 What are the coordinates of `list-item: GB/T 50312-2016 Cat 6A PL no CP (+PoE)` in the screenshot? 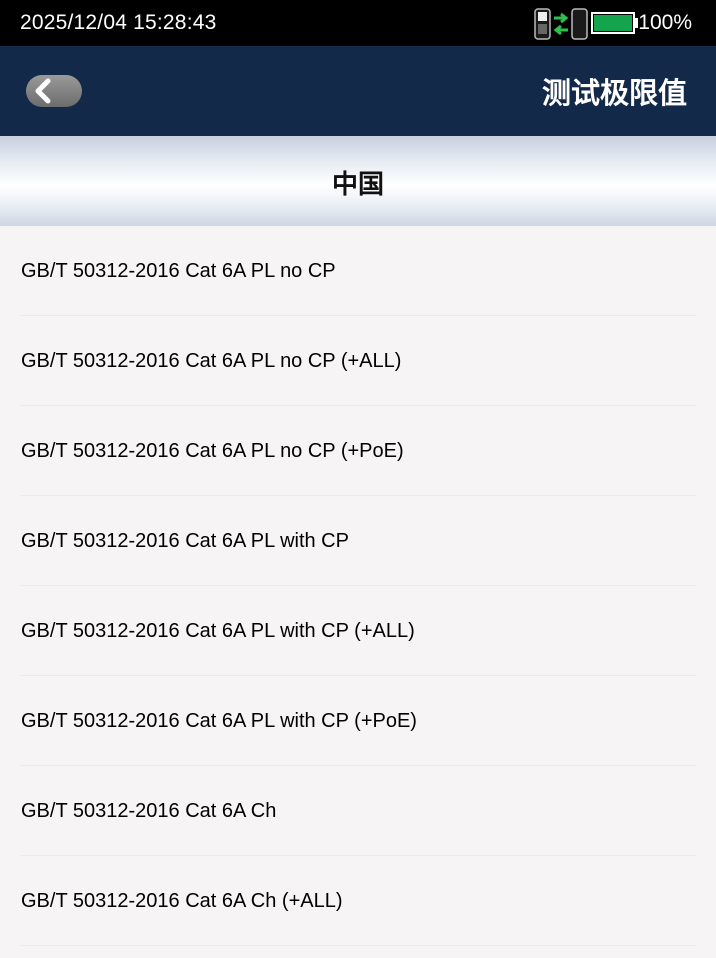 It's located at (358, 451).